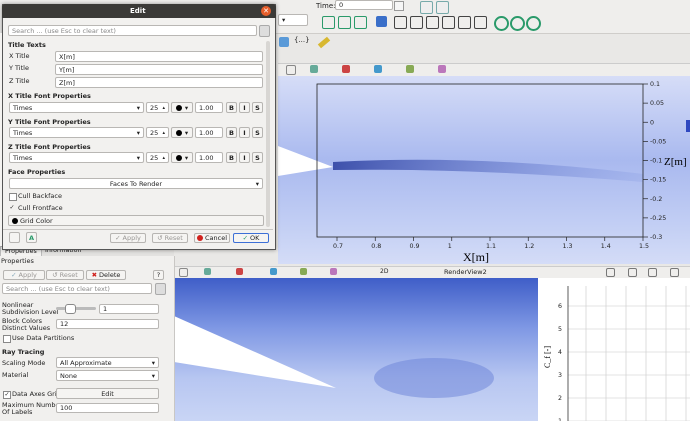 The width and height of the screenshot is (690, 421). Describe the element at coordinates (244, 132) in the screenshot. I see `y-italic-button: I` at that location.